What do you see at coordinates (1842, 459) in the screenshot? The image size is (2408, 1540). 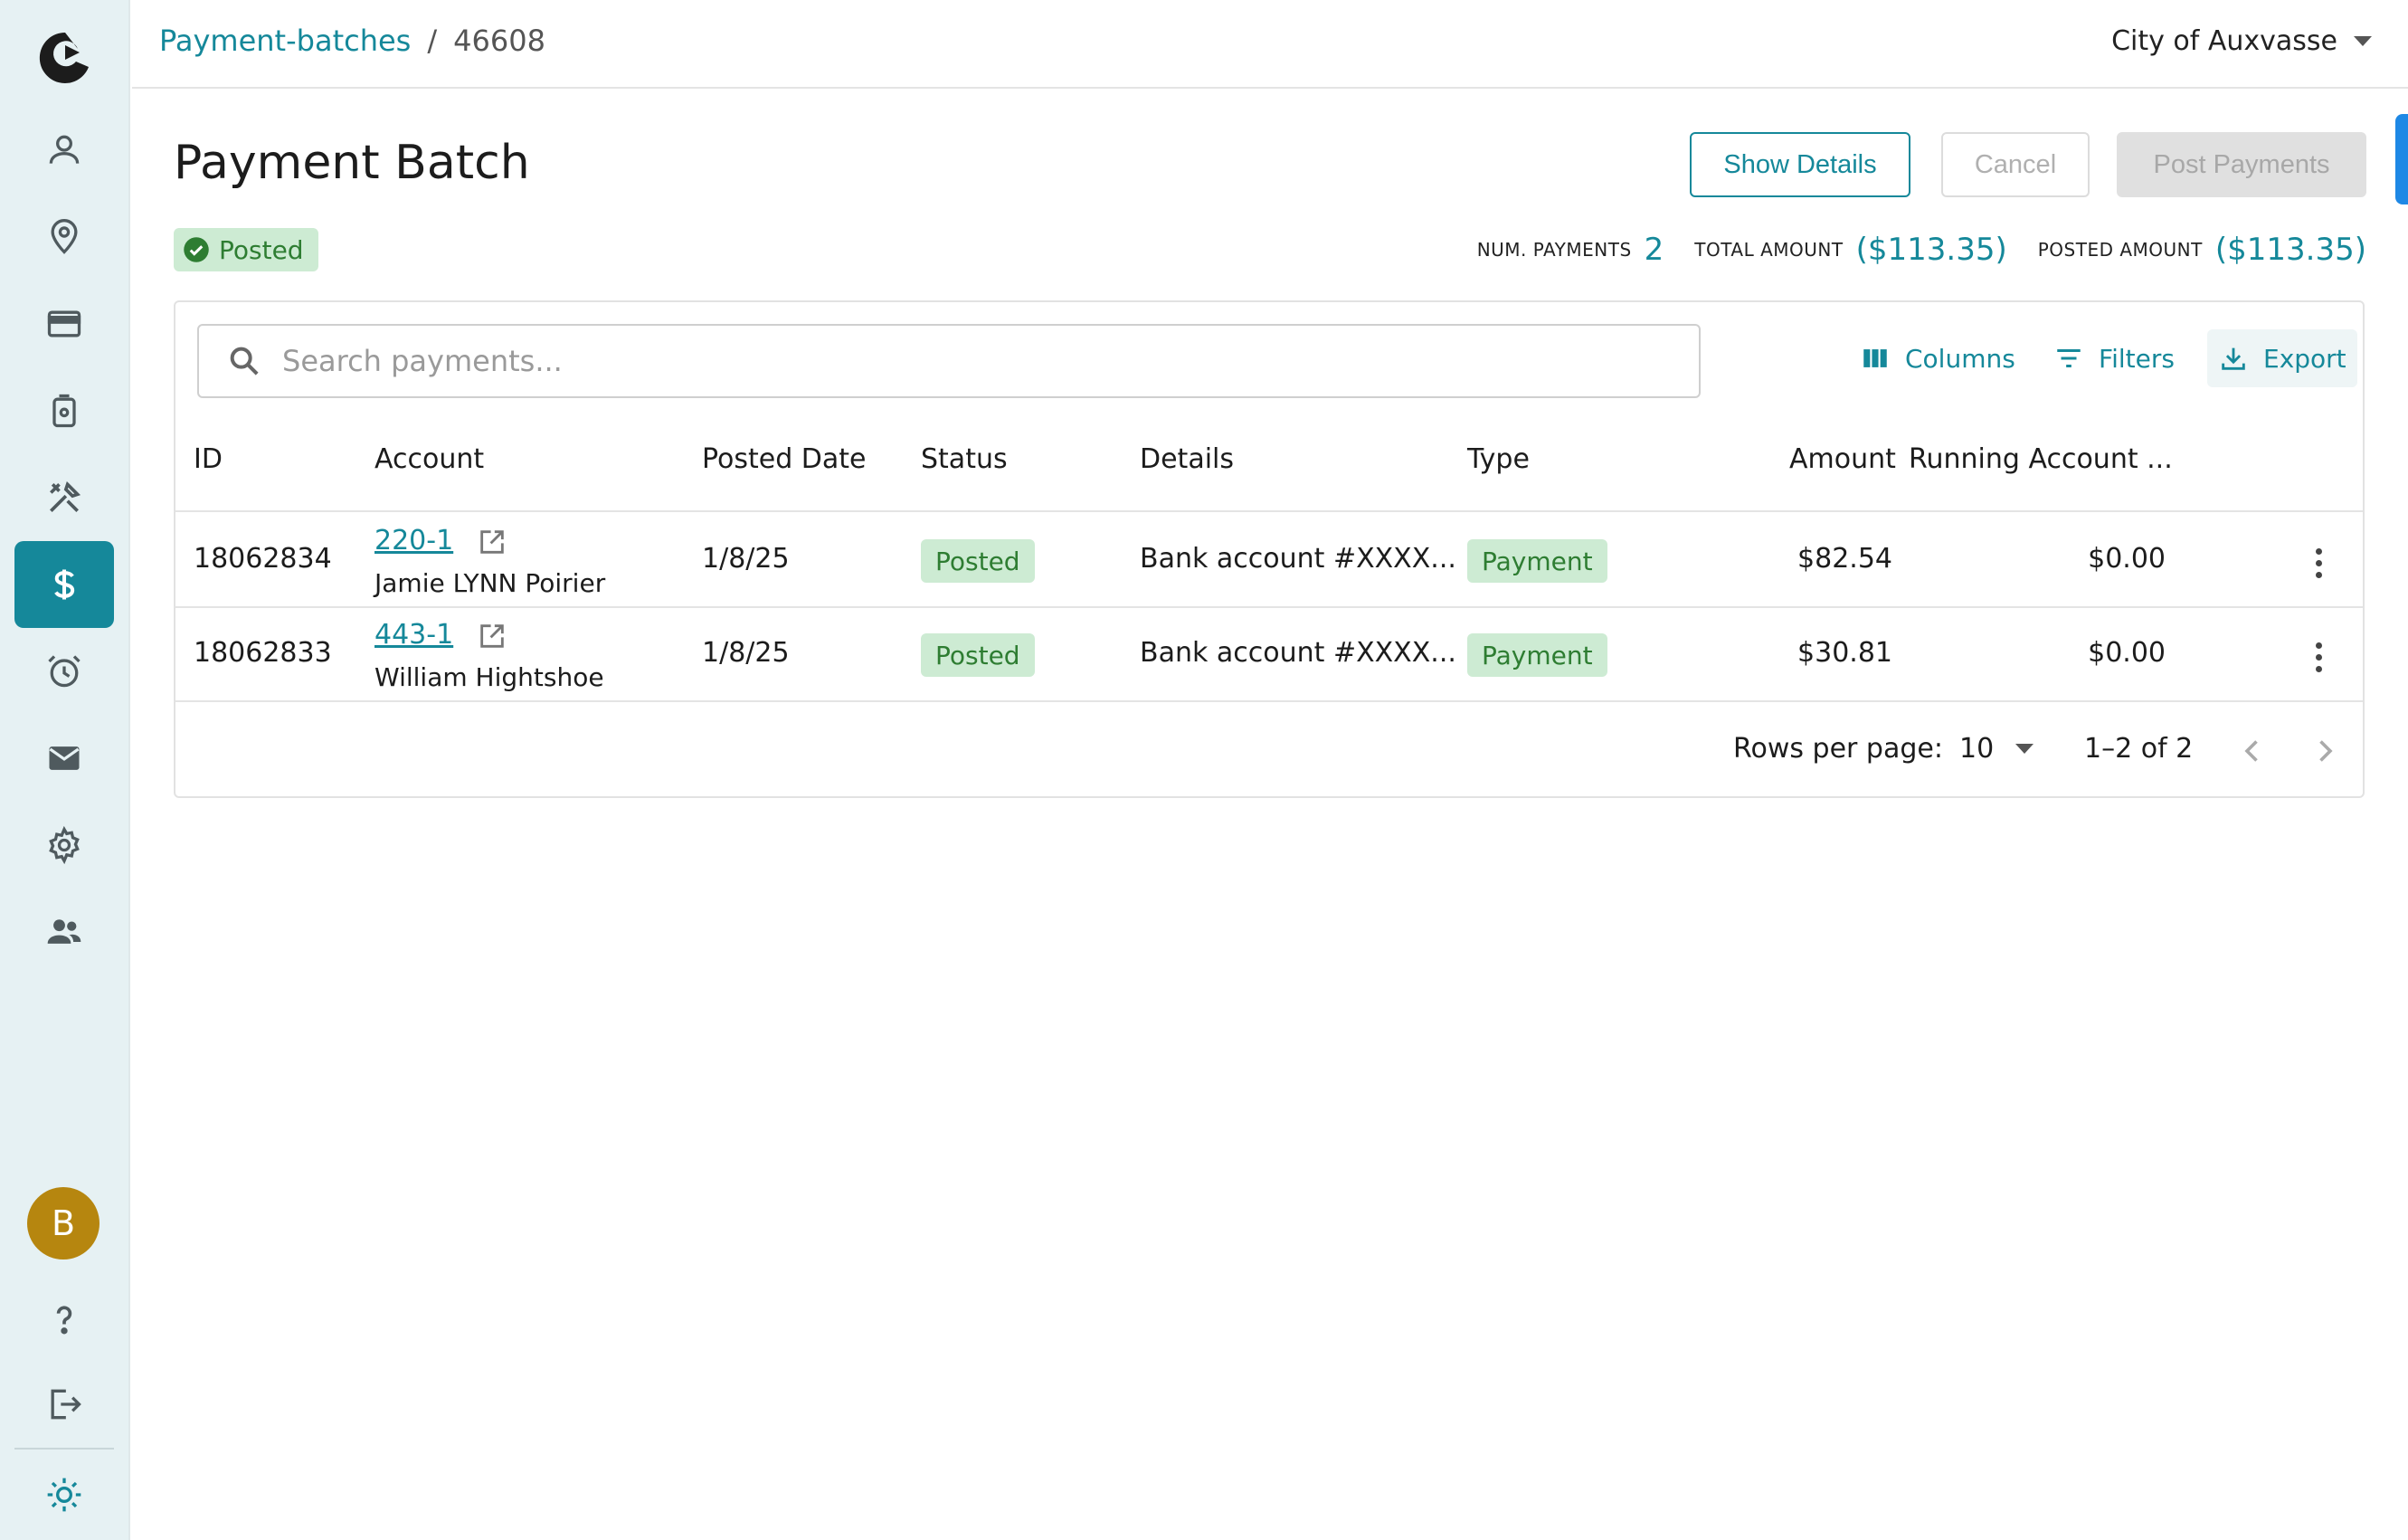 I see `column-header-amount: Amount` at bounding box center [1842, 459].